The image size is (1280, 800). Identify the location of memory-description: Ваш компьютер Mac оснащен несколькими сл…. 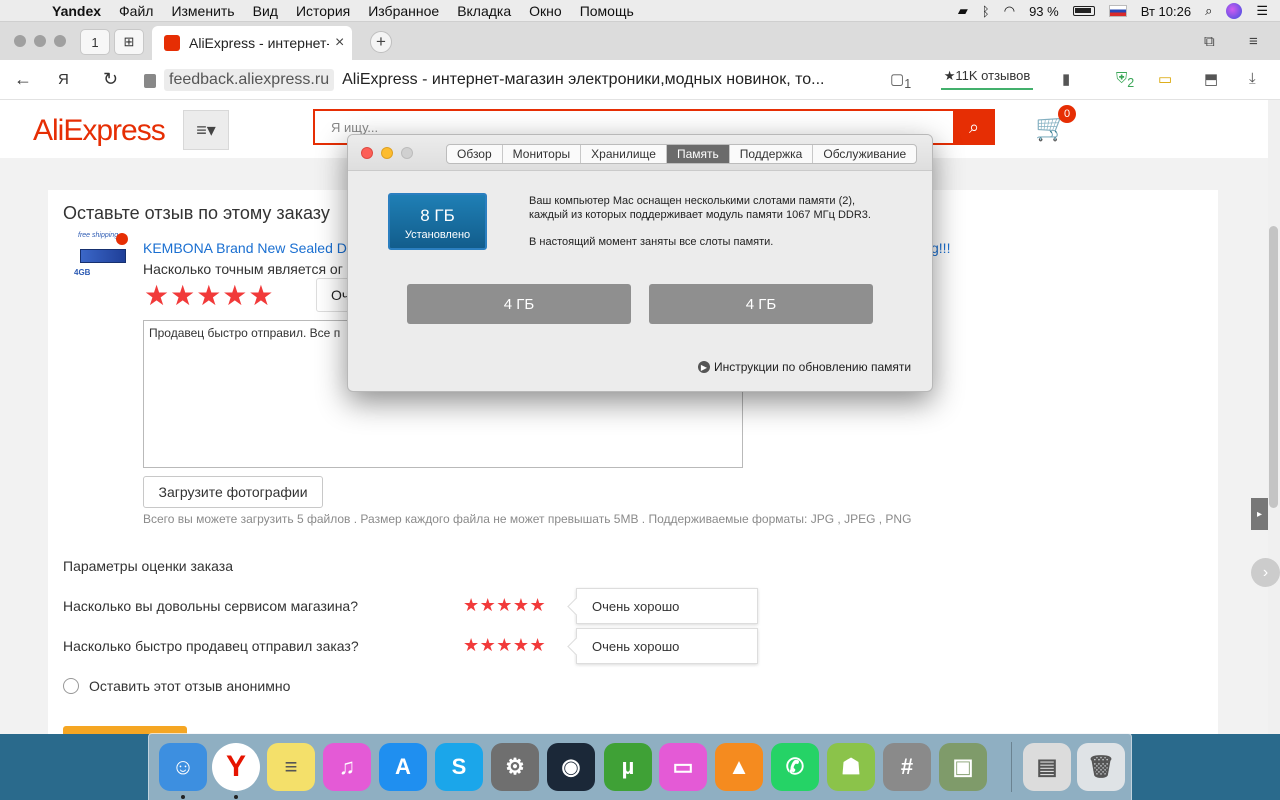
(724, 228).